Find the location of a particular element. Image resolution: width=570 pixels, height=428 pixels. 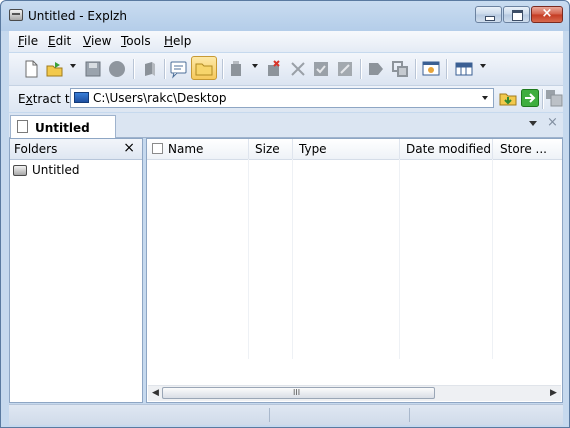

document-tab-strip: Untitled × is located at coordinates (286, 125).